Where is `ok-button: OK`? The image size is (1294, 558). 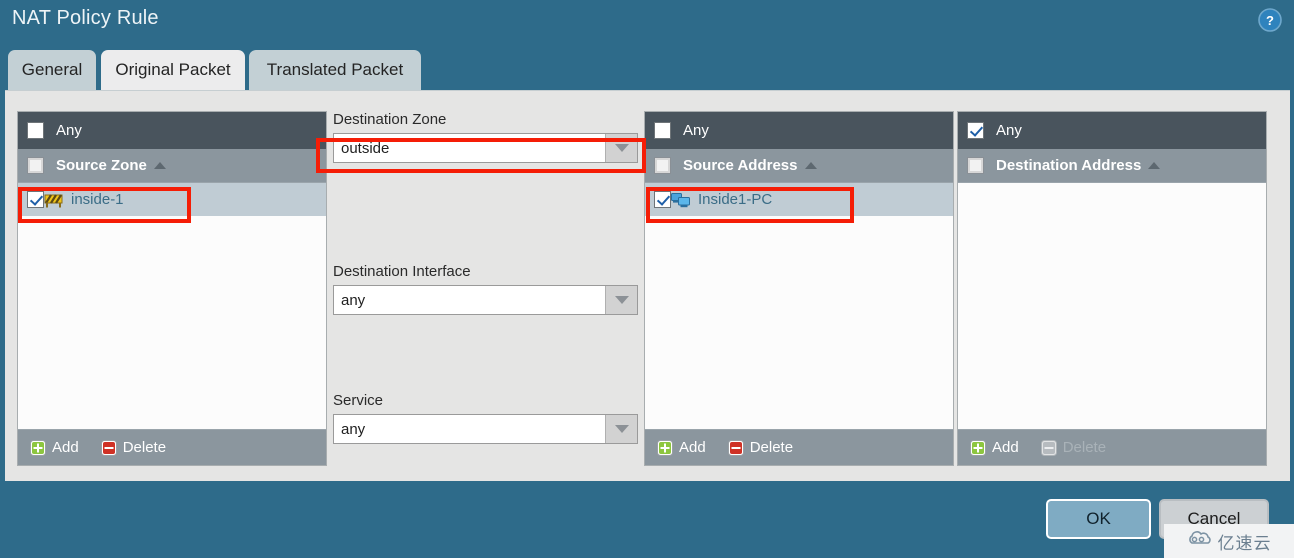 ok-button: OK is located at coordinates (1098, 519).